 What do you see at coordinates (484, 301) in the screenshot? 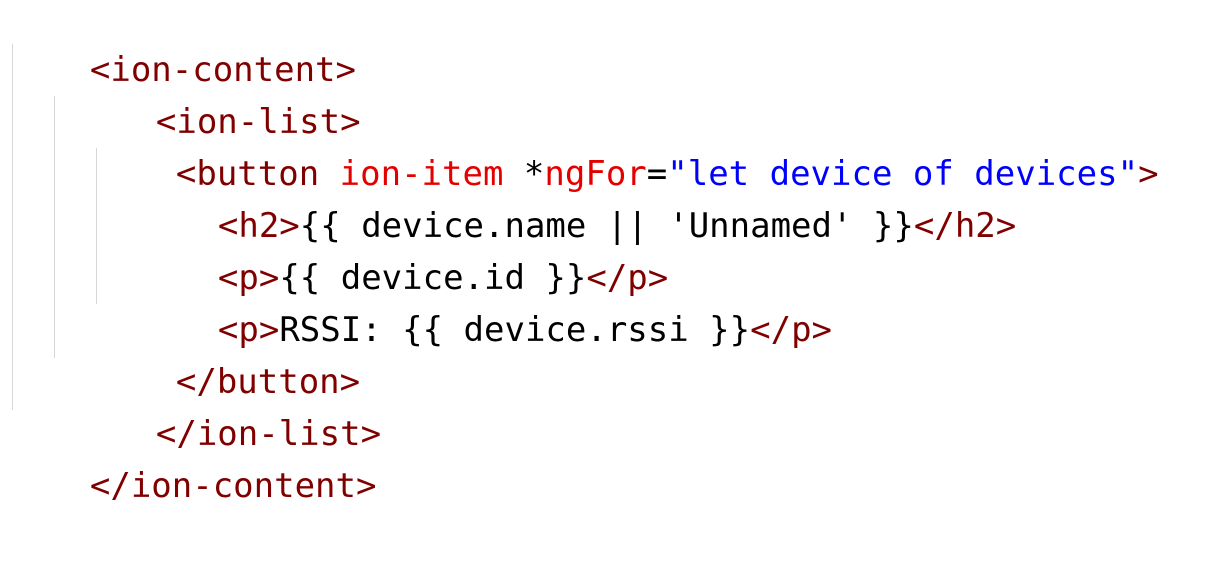
I see `code-line-6: <p>RSSI: {{ device.rssi }}</p>` at bounding box center [484, 301].